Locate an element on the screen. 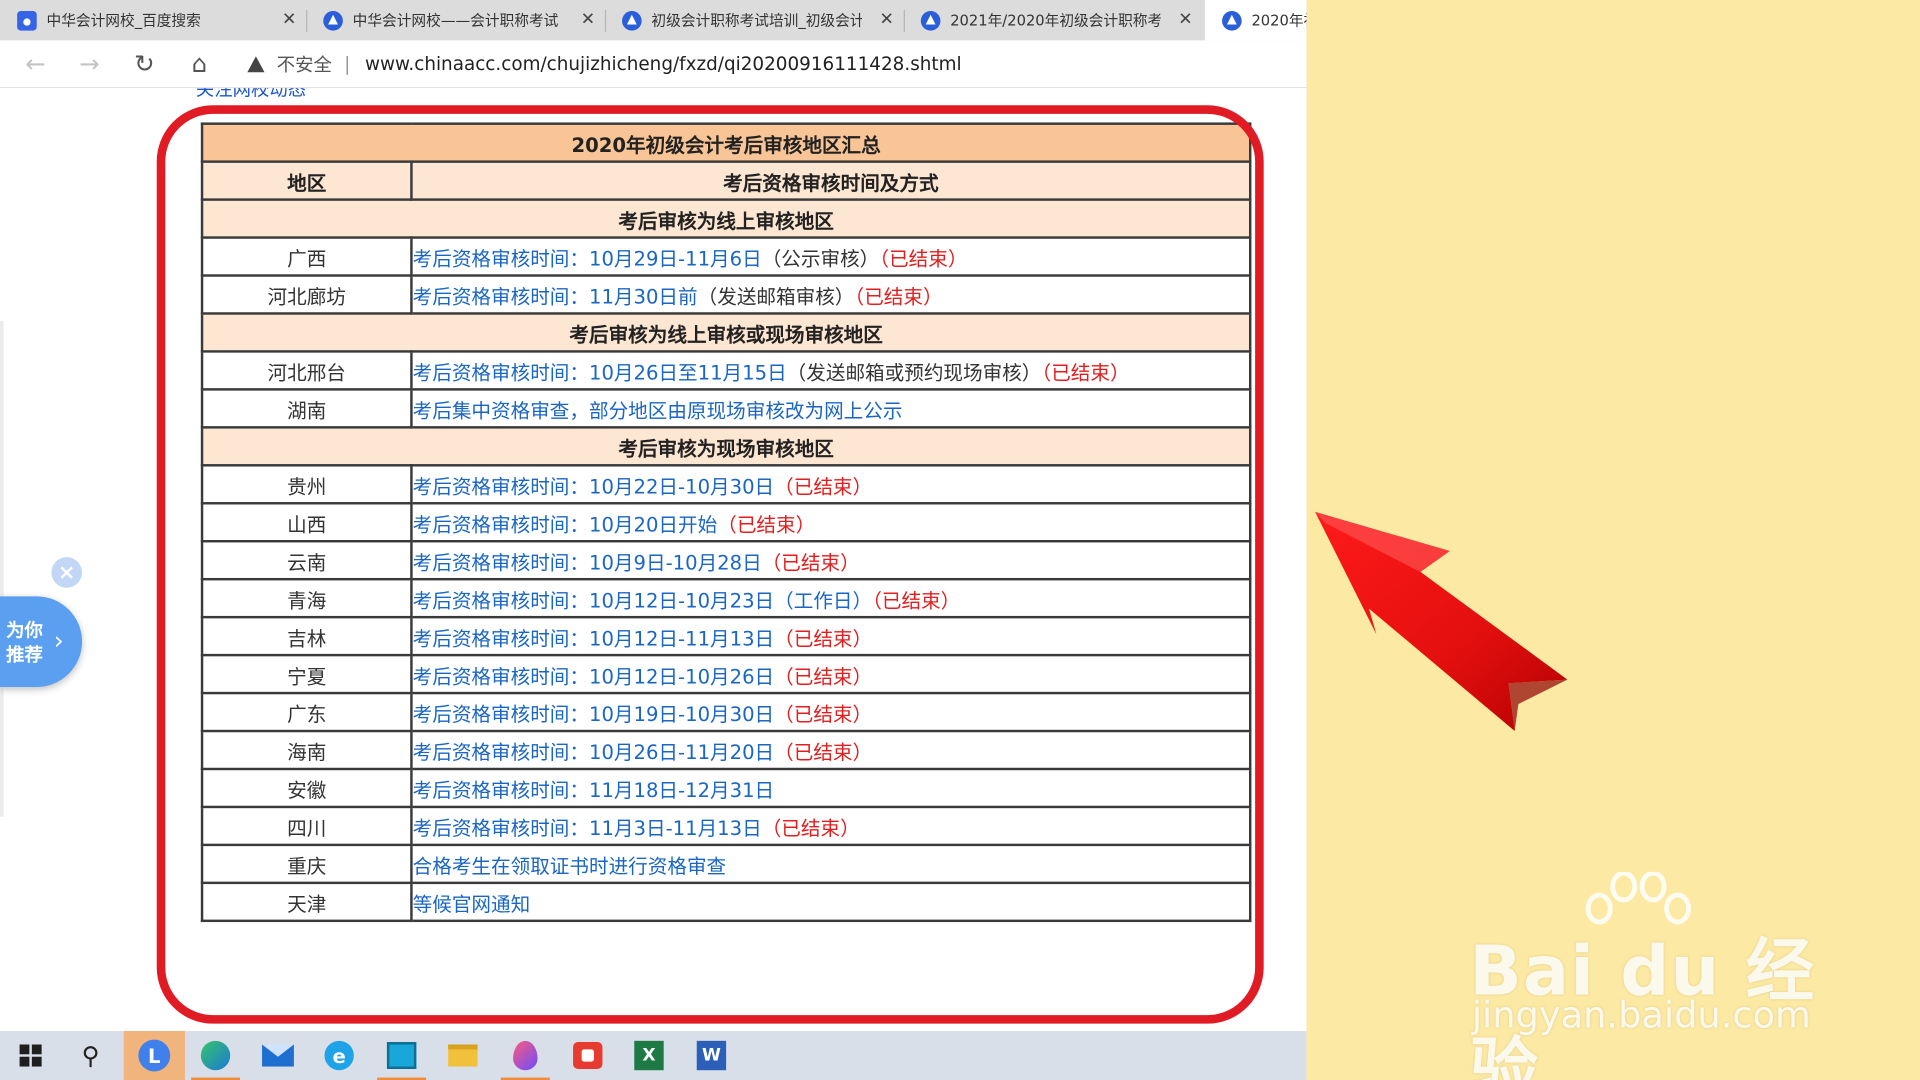 Image resolution: width=1920 pixels, height=1080 pixels. close-icon: × is located at coordinates (67, 572).